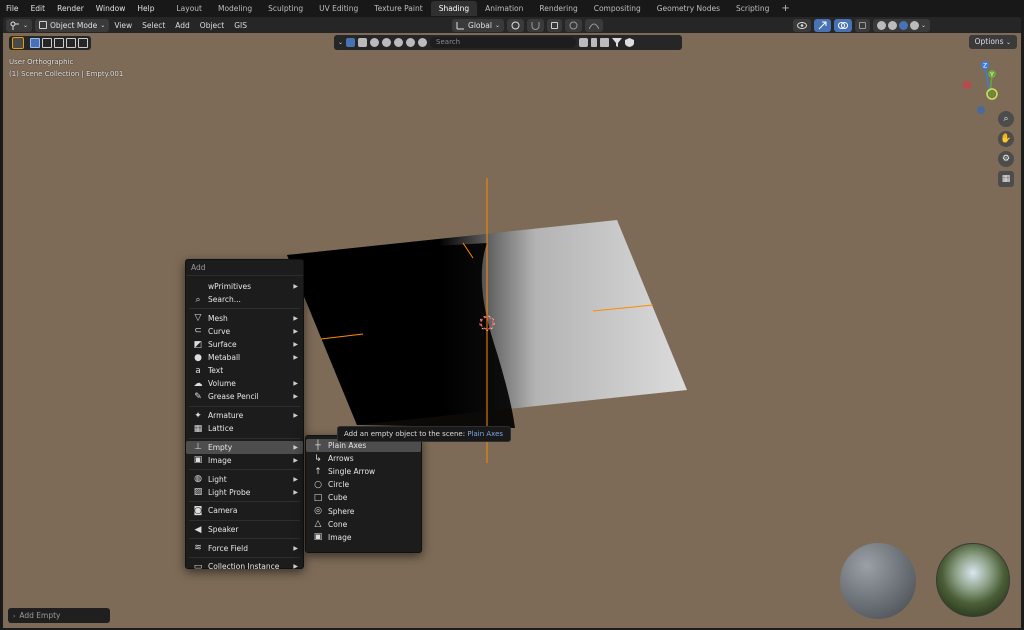 The image size is (1024, 630). I want to click on wireframe-shading-icon, so click(881, 25).